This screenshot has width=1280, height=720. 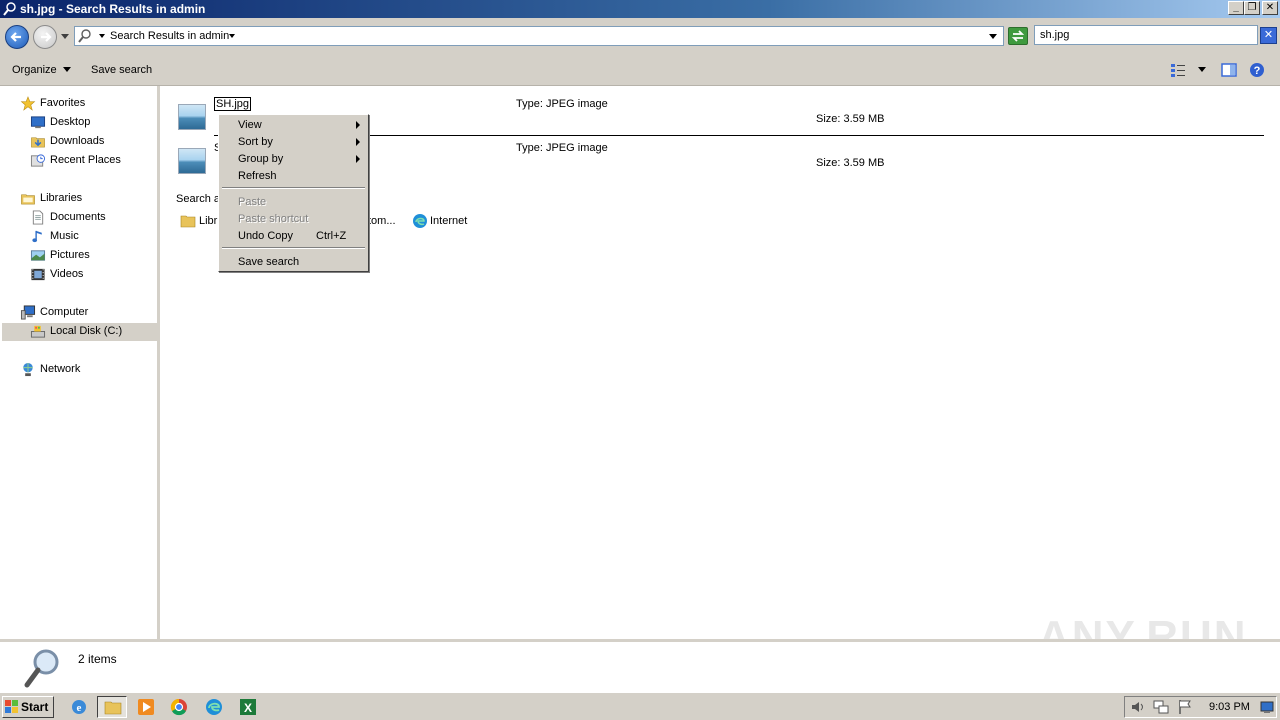 I want to click on clear-search-button: ✕, so click(x=1268, y=35).